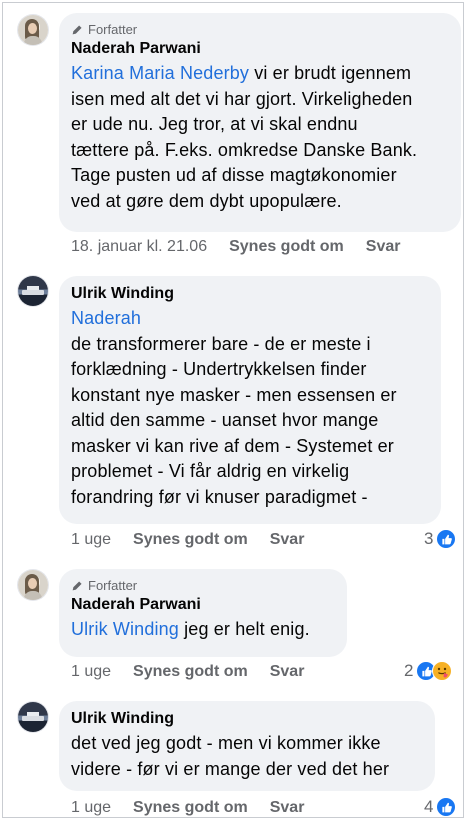 The image size is (468, 821). I want to click on reaction-summary: 4, so click(440, 807).